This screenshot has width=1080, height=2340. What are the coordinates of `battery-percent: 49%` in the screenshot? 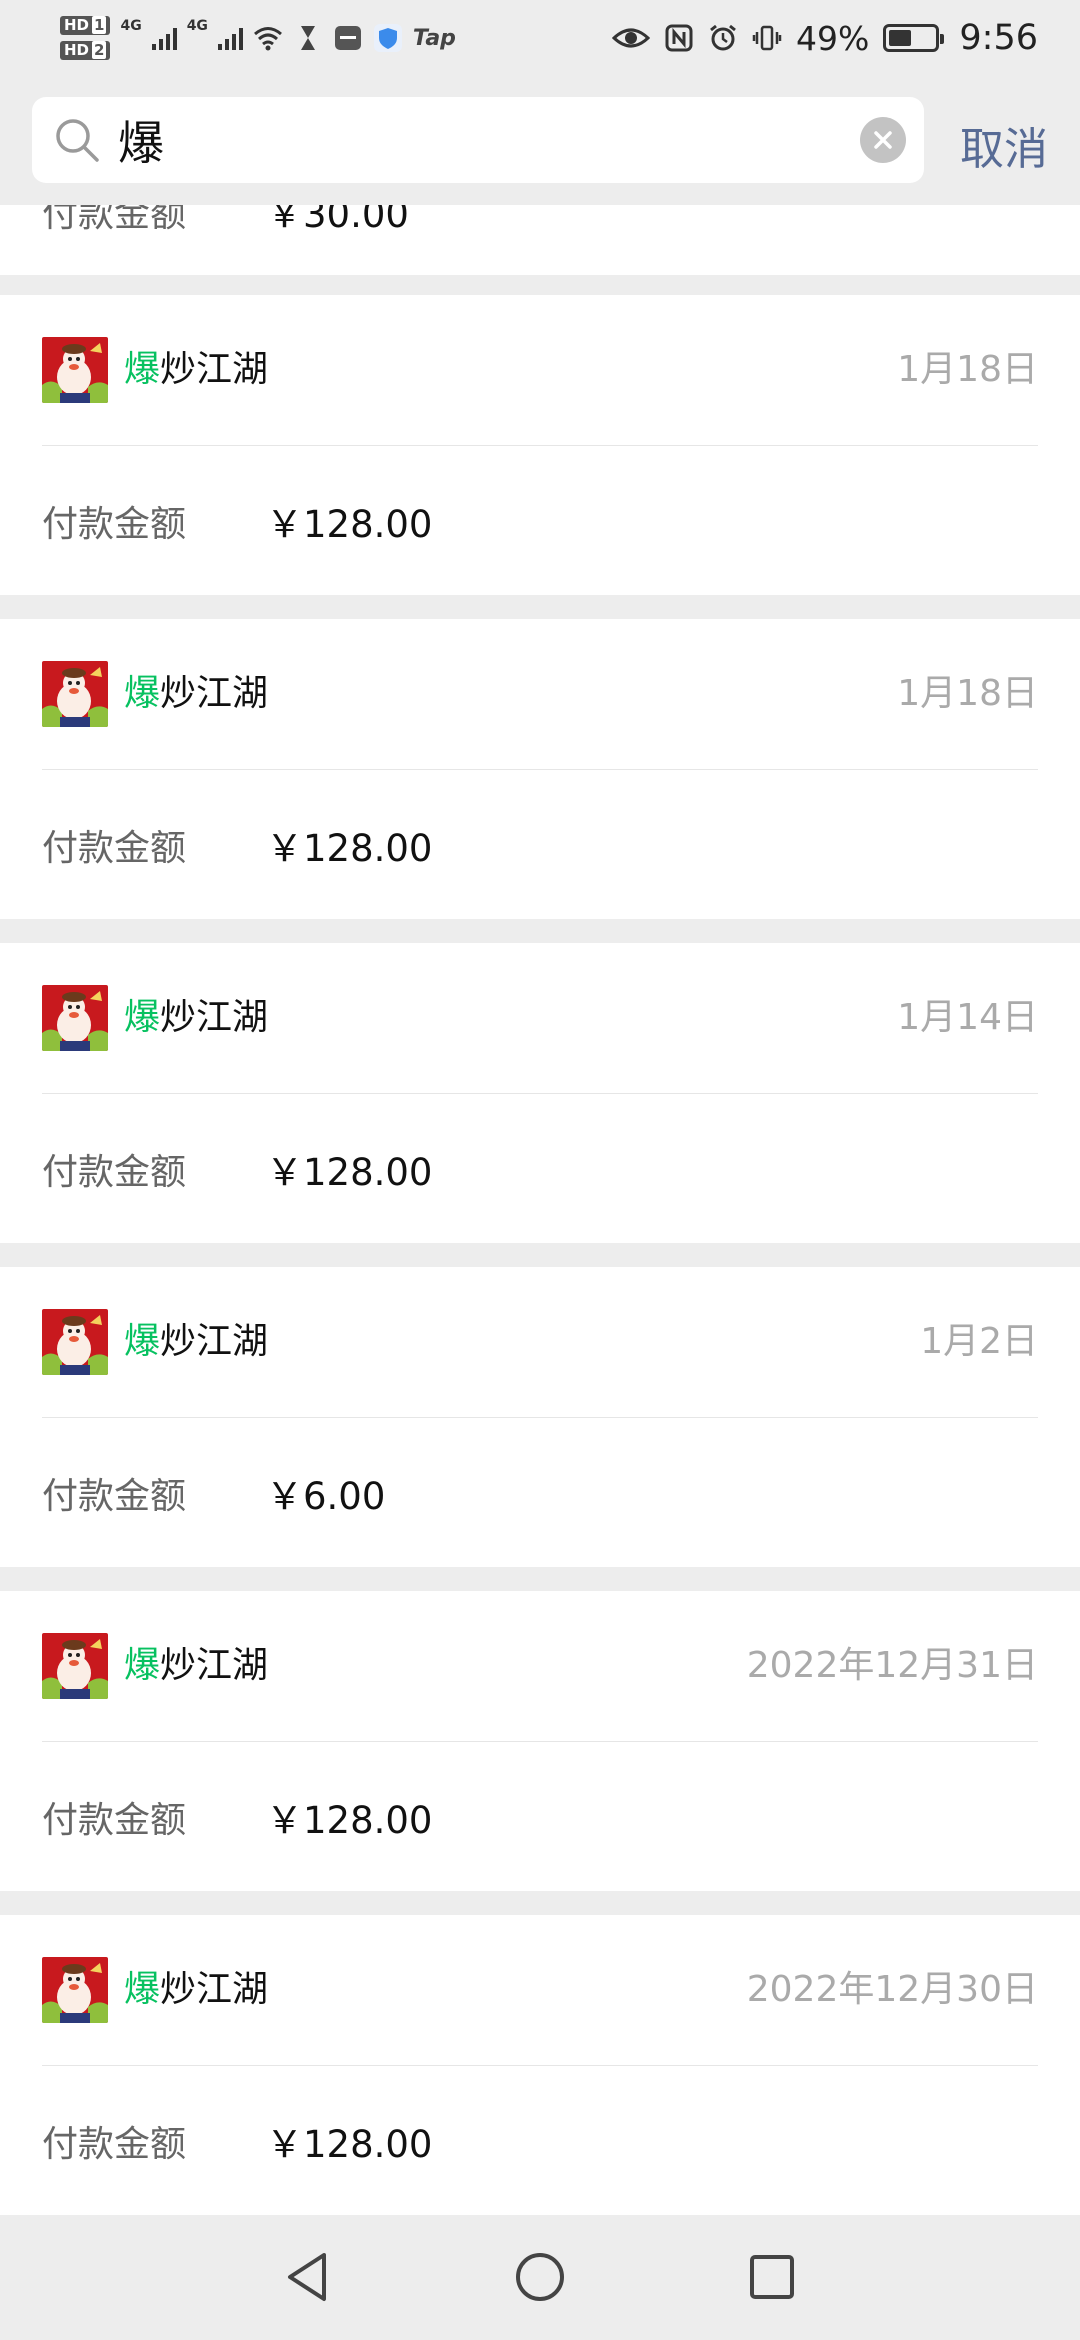 It's located at (833, 38).